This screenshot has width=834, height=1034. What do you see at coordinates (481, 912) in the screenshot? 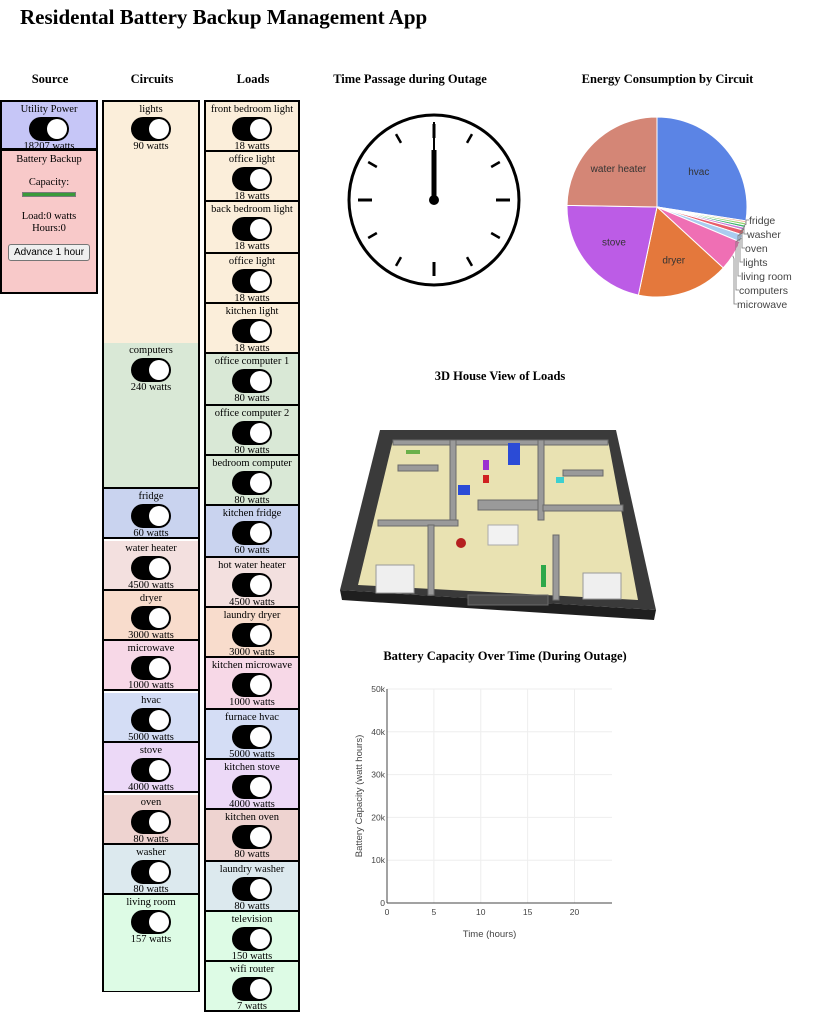
I see `x-tick-label: 10` at bounding box center [481, 912].